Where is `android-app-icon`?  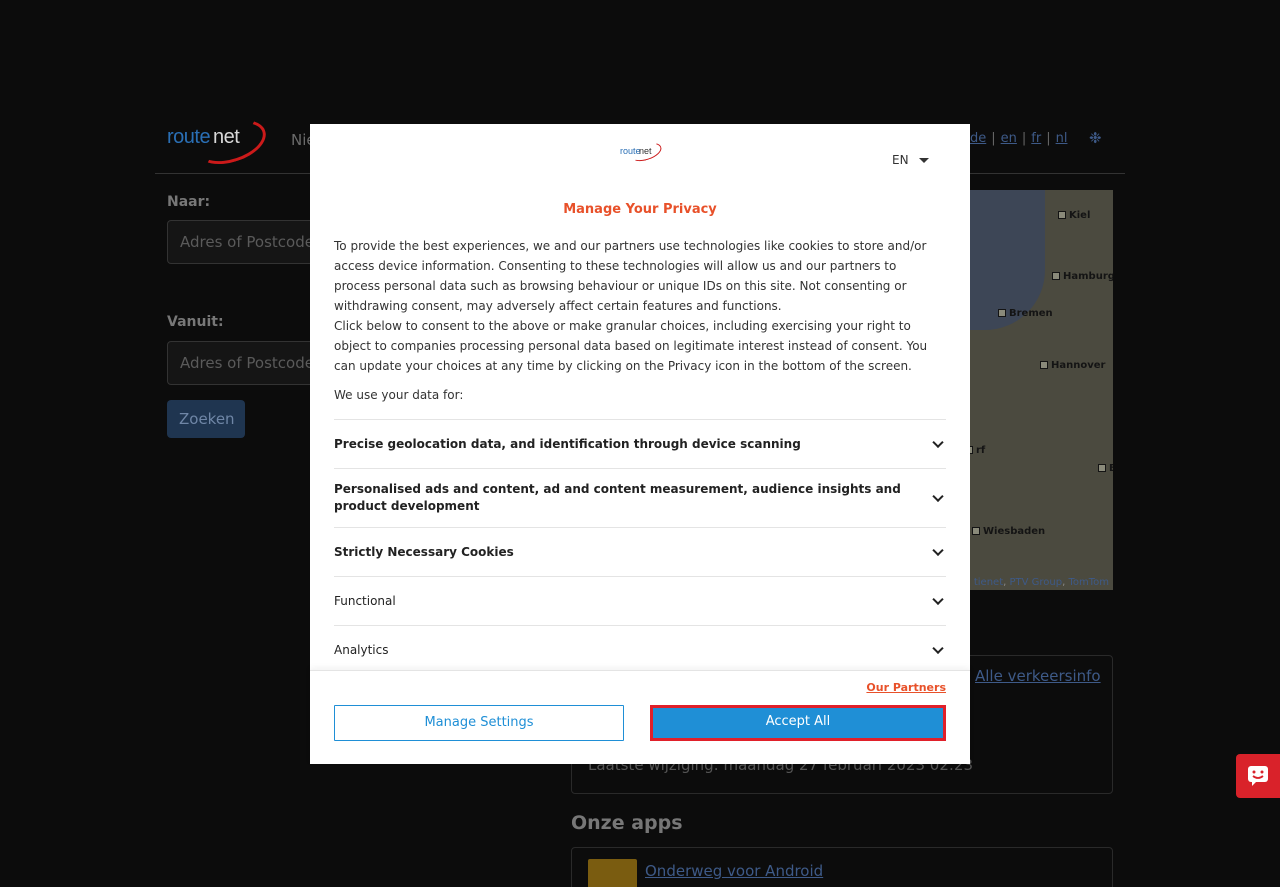
android-app-icon is located at coordinates (612, 873).